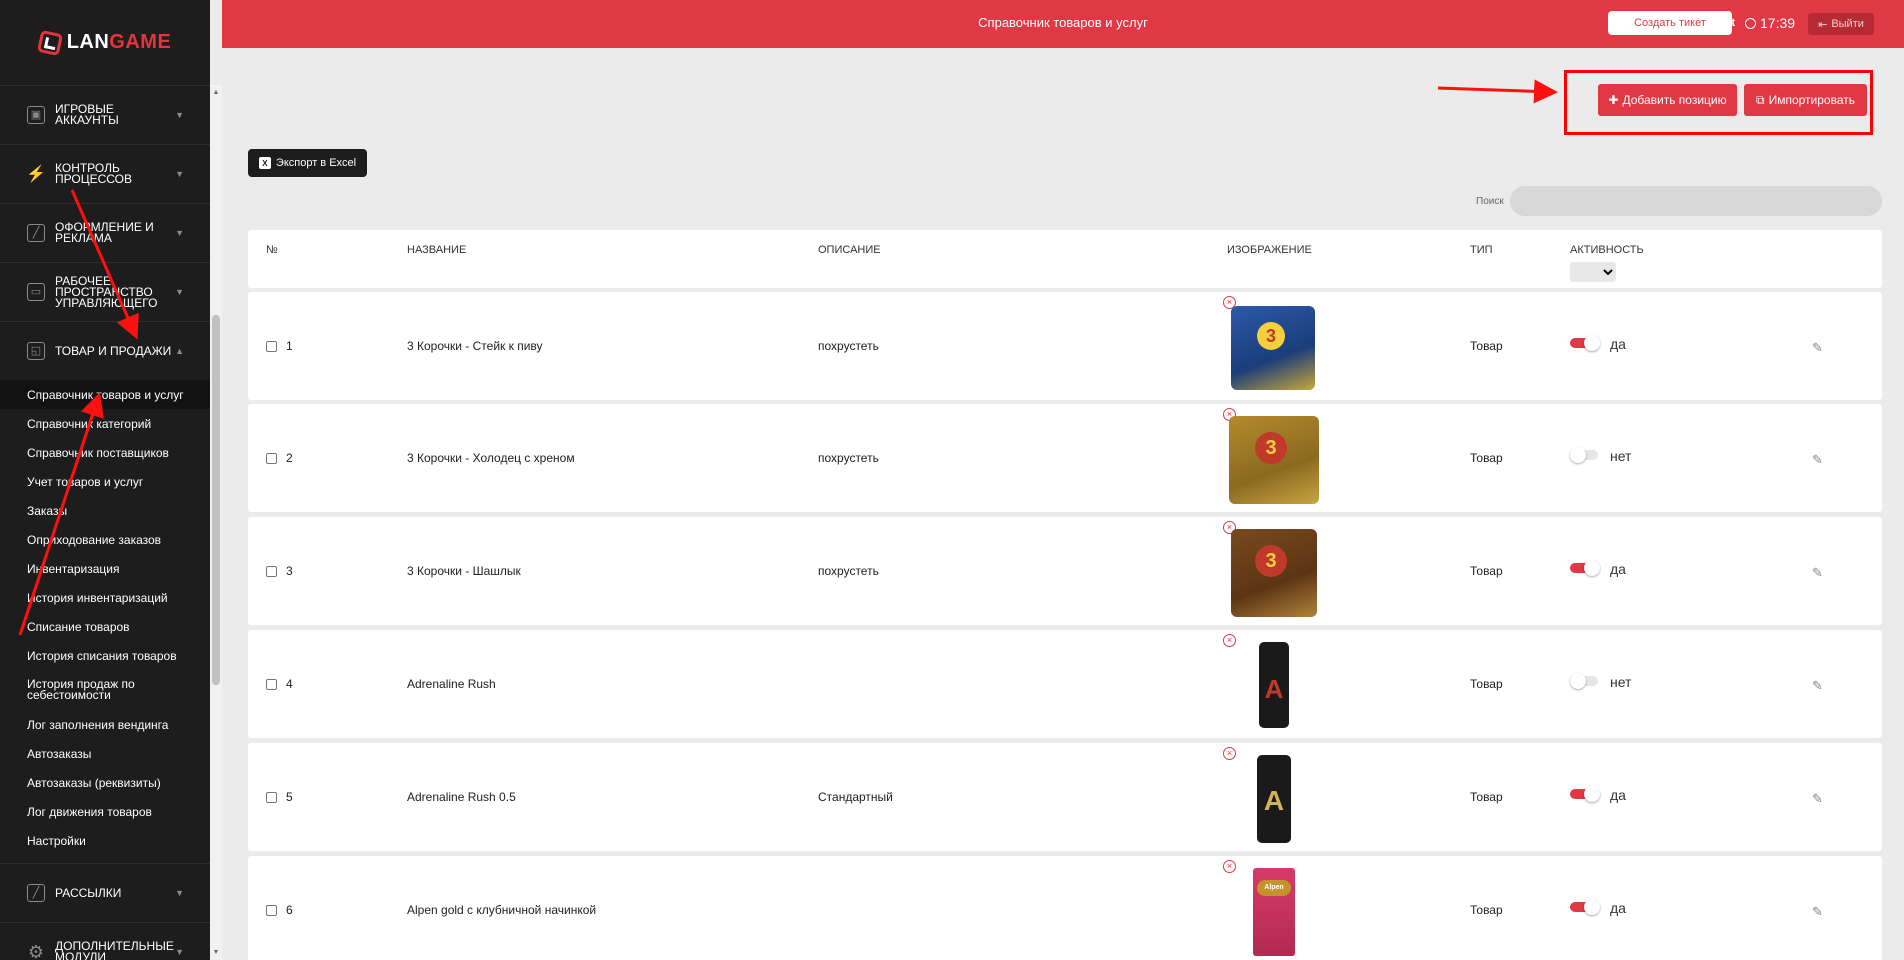 The width and height of the screenshot is (1904, 960). What do you see at coordinates (105, 394) in the screenshot?
I see `sidebar-item-goods-directory: Справочник товаров и услуг` at bounding box center [105, 394].